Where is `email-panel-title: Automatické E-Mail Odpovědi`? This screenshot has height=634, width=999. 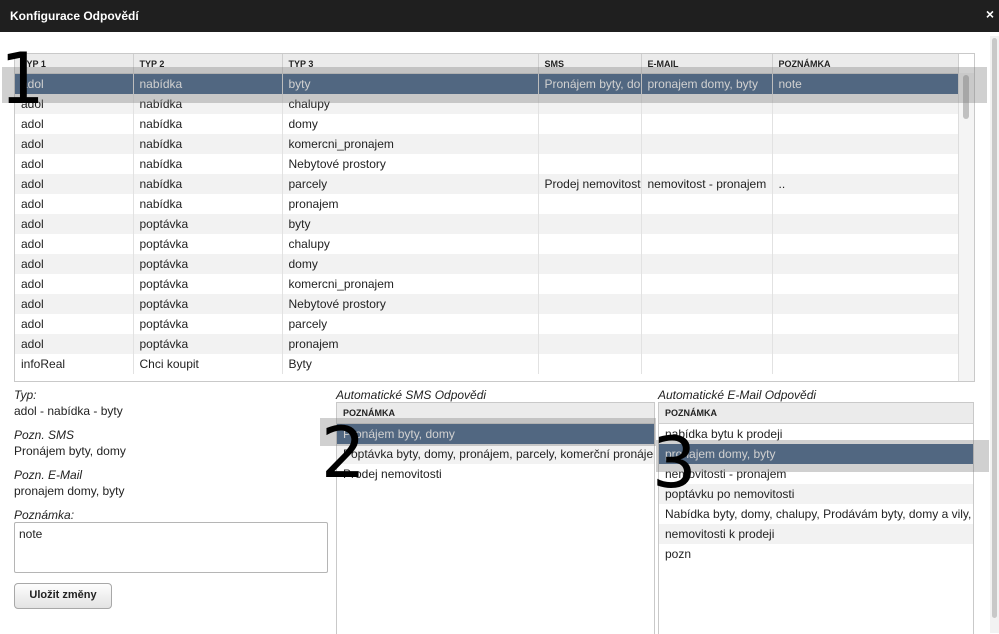 email-panel-title: Automatické E-Mail Odpovědi is located at coordinates (737, 395).